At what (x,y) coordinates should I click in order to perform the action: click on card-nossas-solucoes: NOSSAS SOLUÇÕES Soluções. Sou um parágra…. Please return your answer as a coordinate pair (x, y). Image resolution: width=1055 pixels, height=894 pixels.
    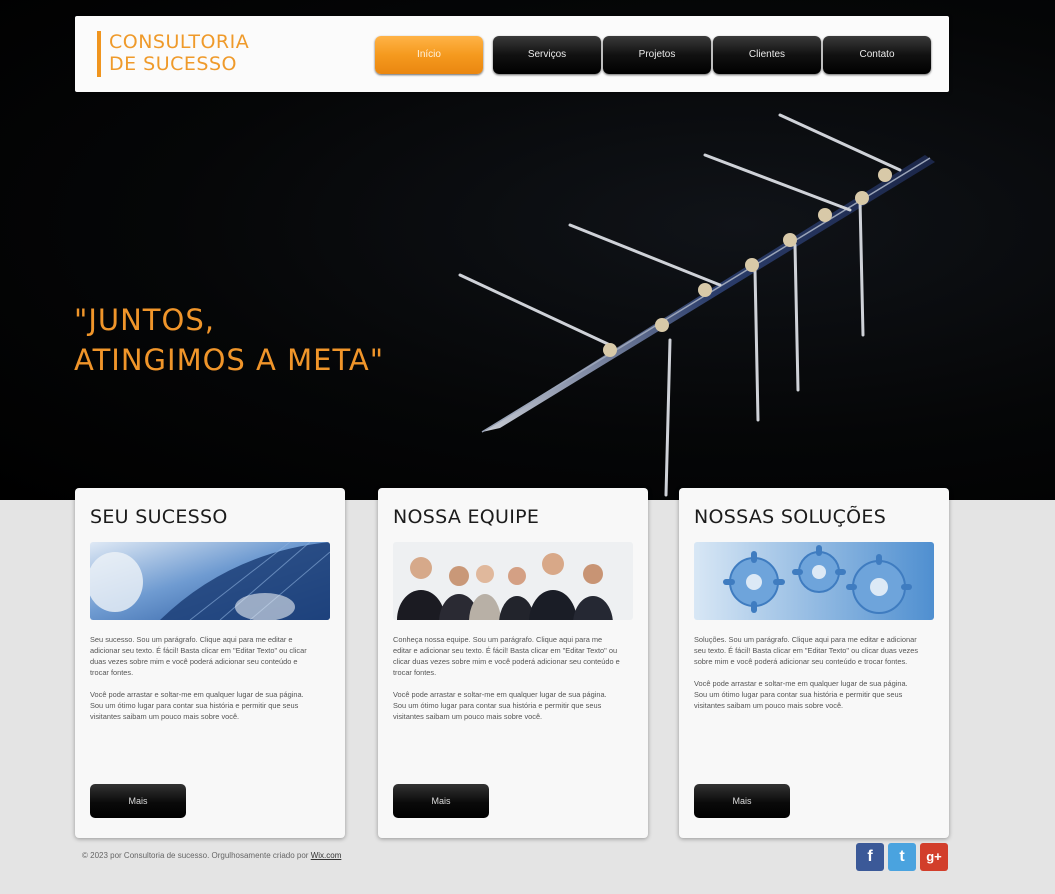
    Looking at the image, I should click on (814, 663).